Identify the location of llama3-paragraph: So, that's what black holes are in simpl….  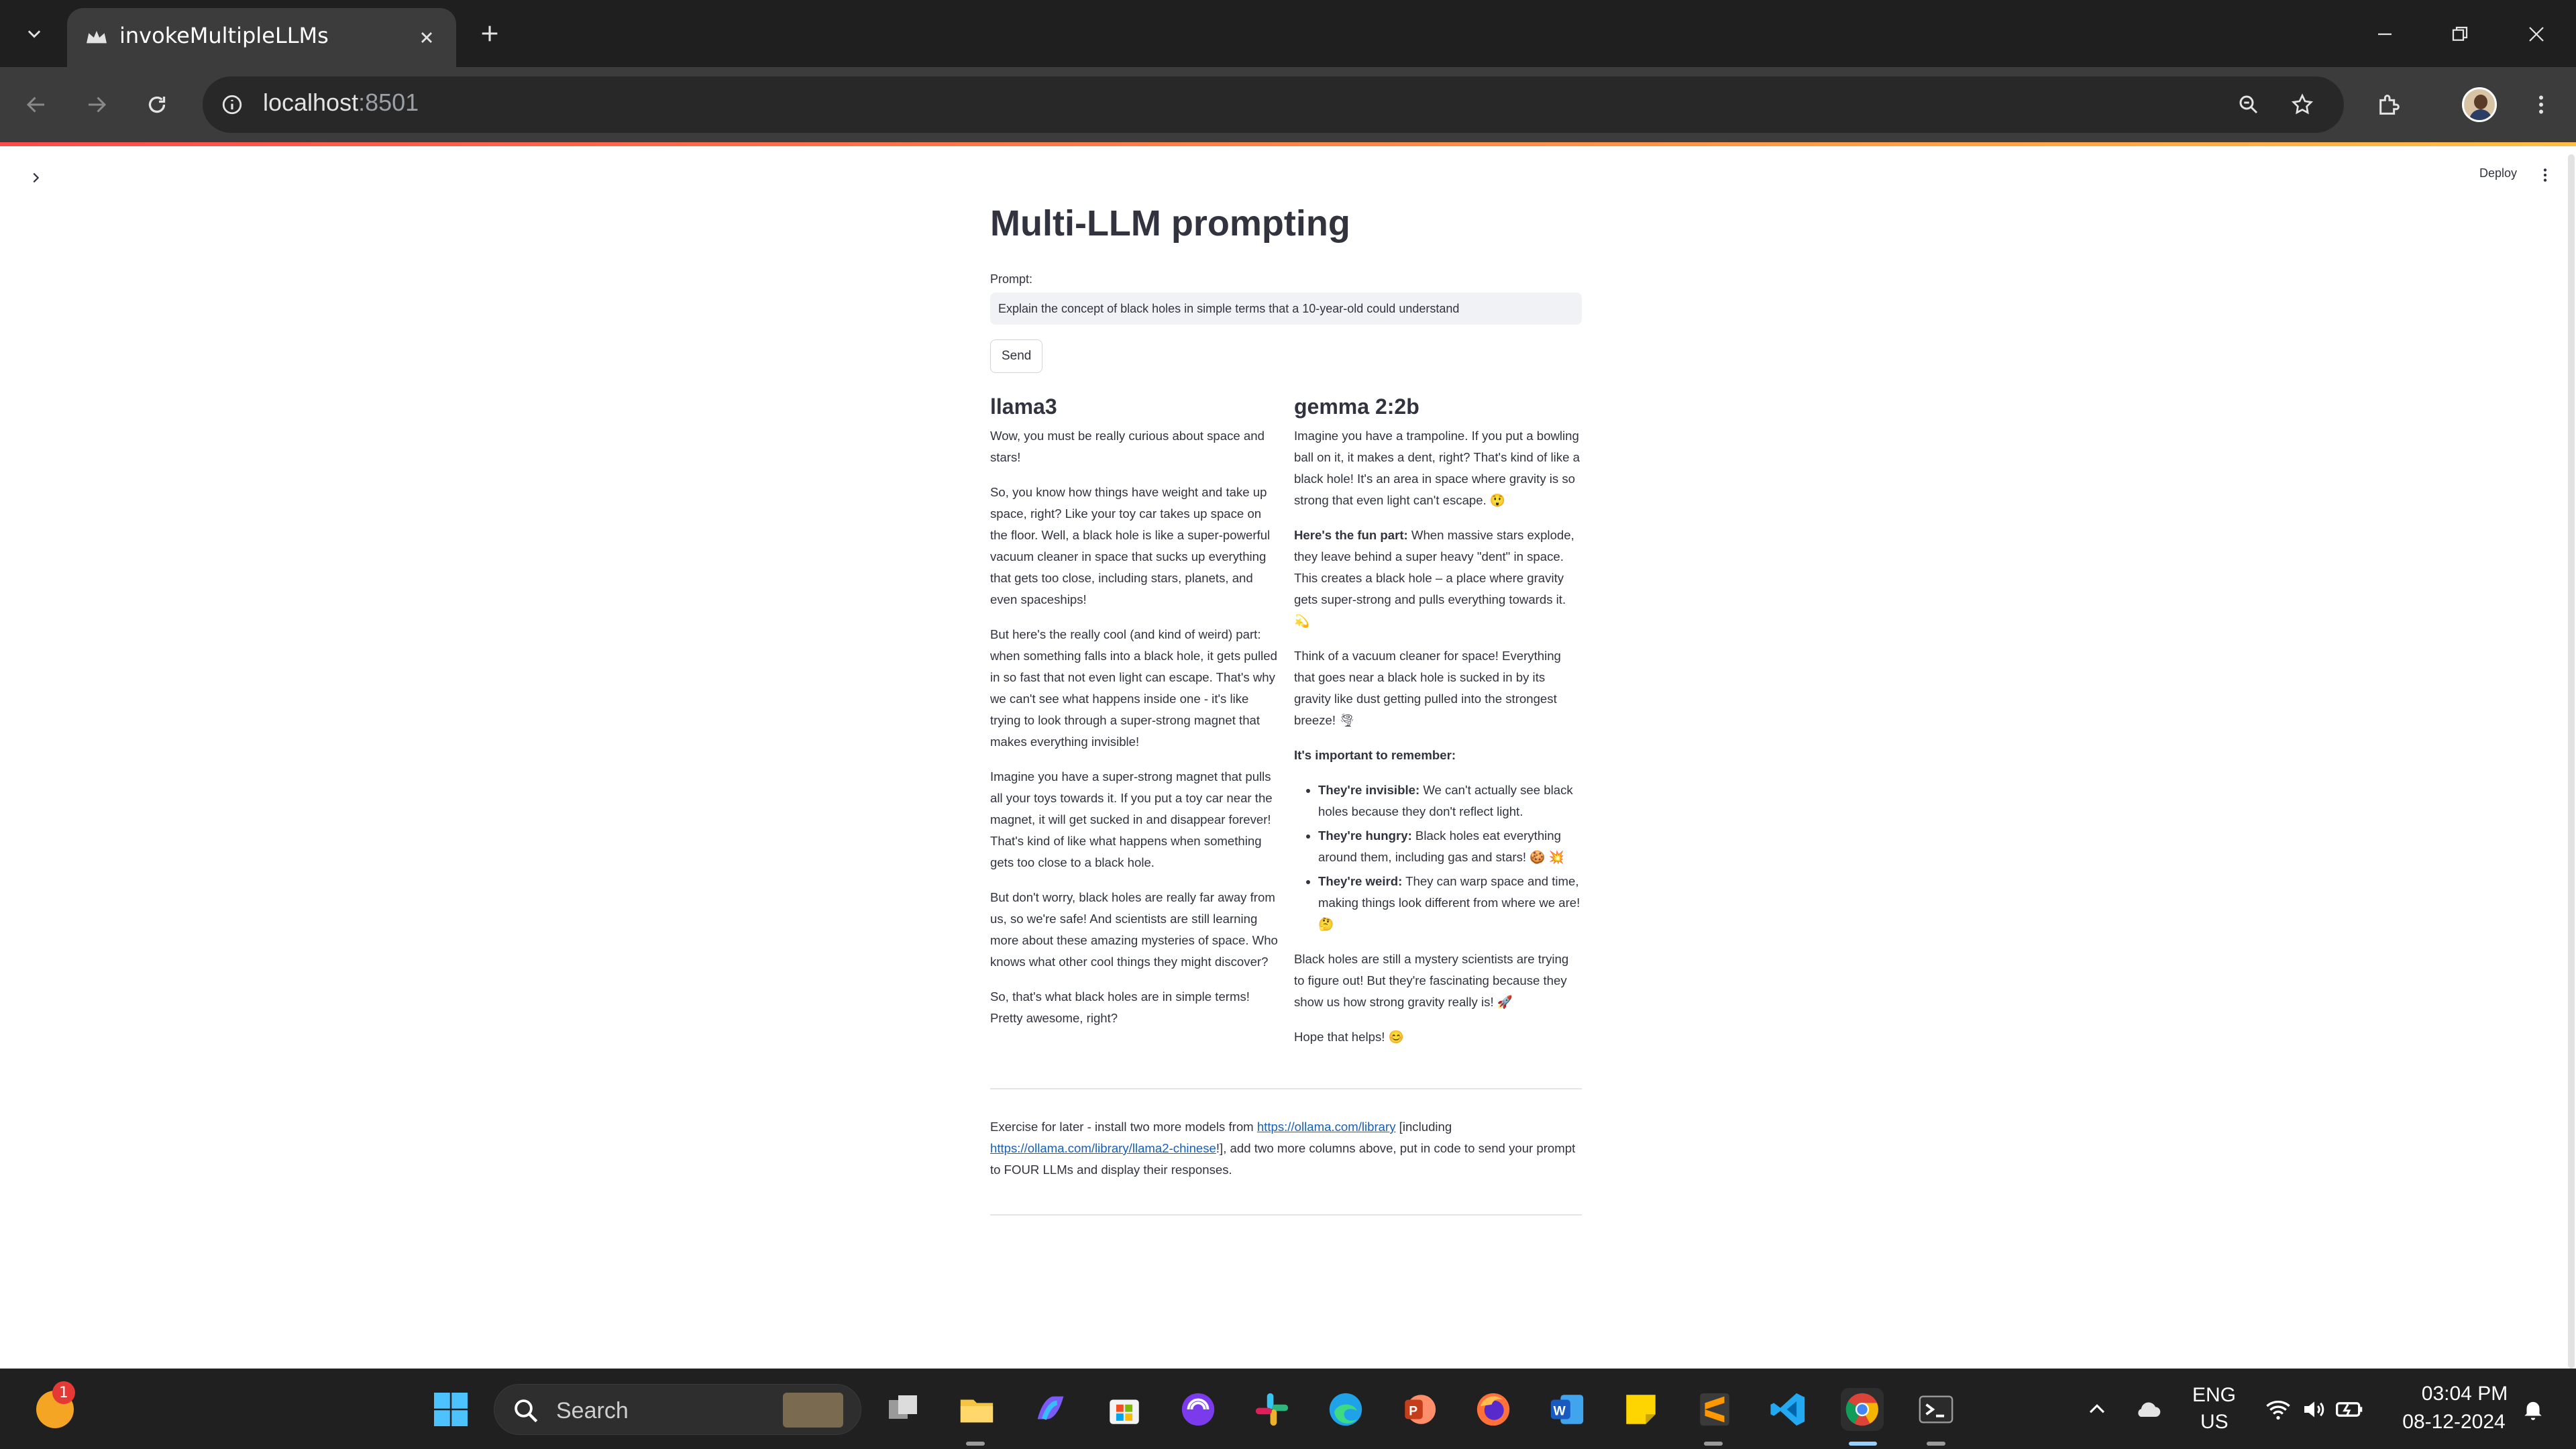
(1120, 1007).